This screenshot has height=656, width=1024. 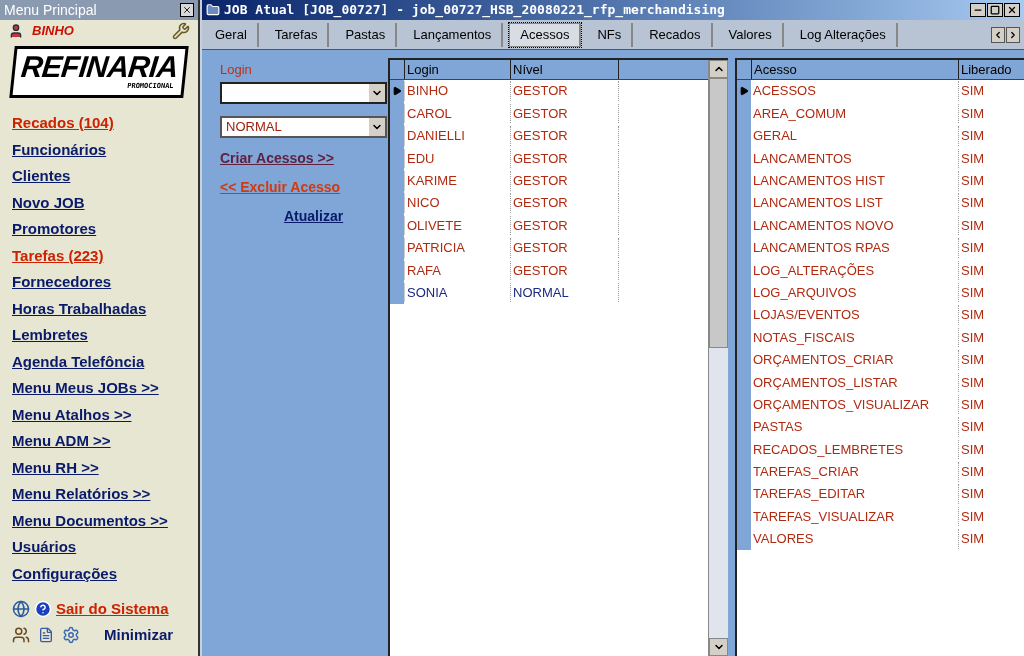 What do you see at coordinates (112, 608) in the screenshot?
I see `exit-link: Sair do Sistema` at bounding box center [112, 608].